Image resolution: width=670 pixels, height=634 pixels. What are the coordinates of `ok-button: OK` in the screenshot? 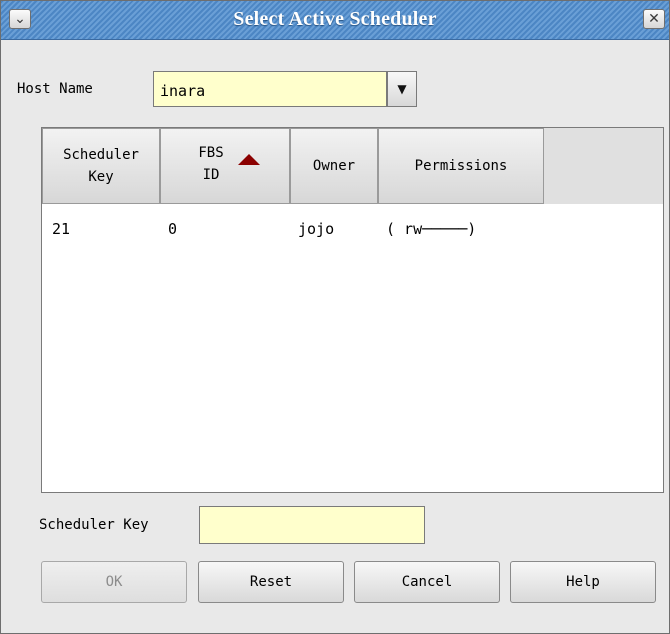 It's located at (114, 582).